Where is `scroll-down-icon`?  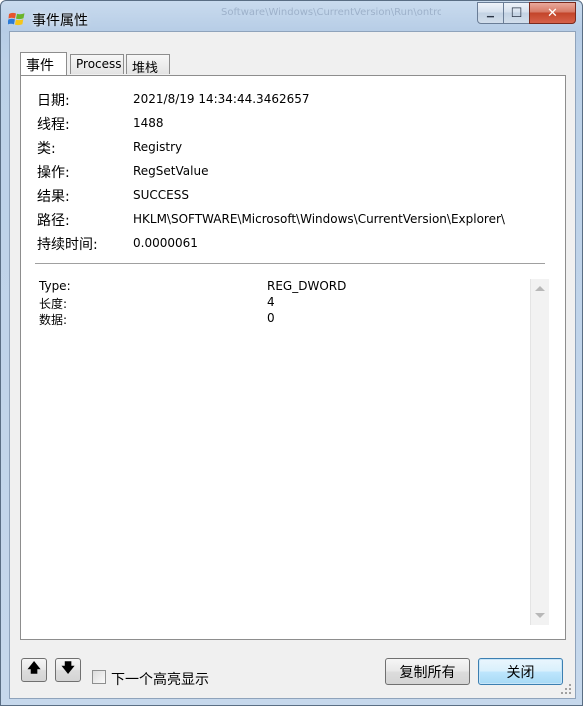 scroll-down-icon is located at coordinates (540, 615).